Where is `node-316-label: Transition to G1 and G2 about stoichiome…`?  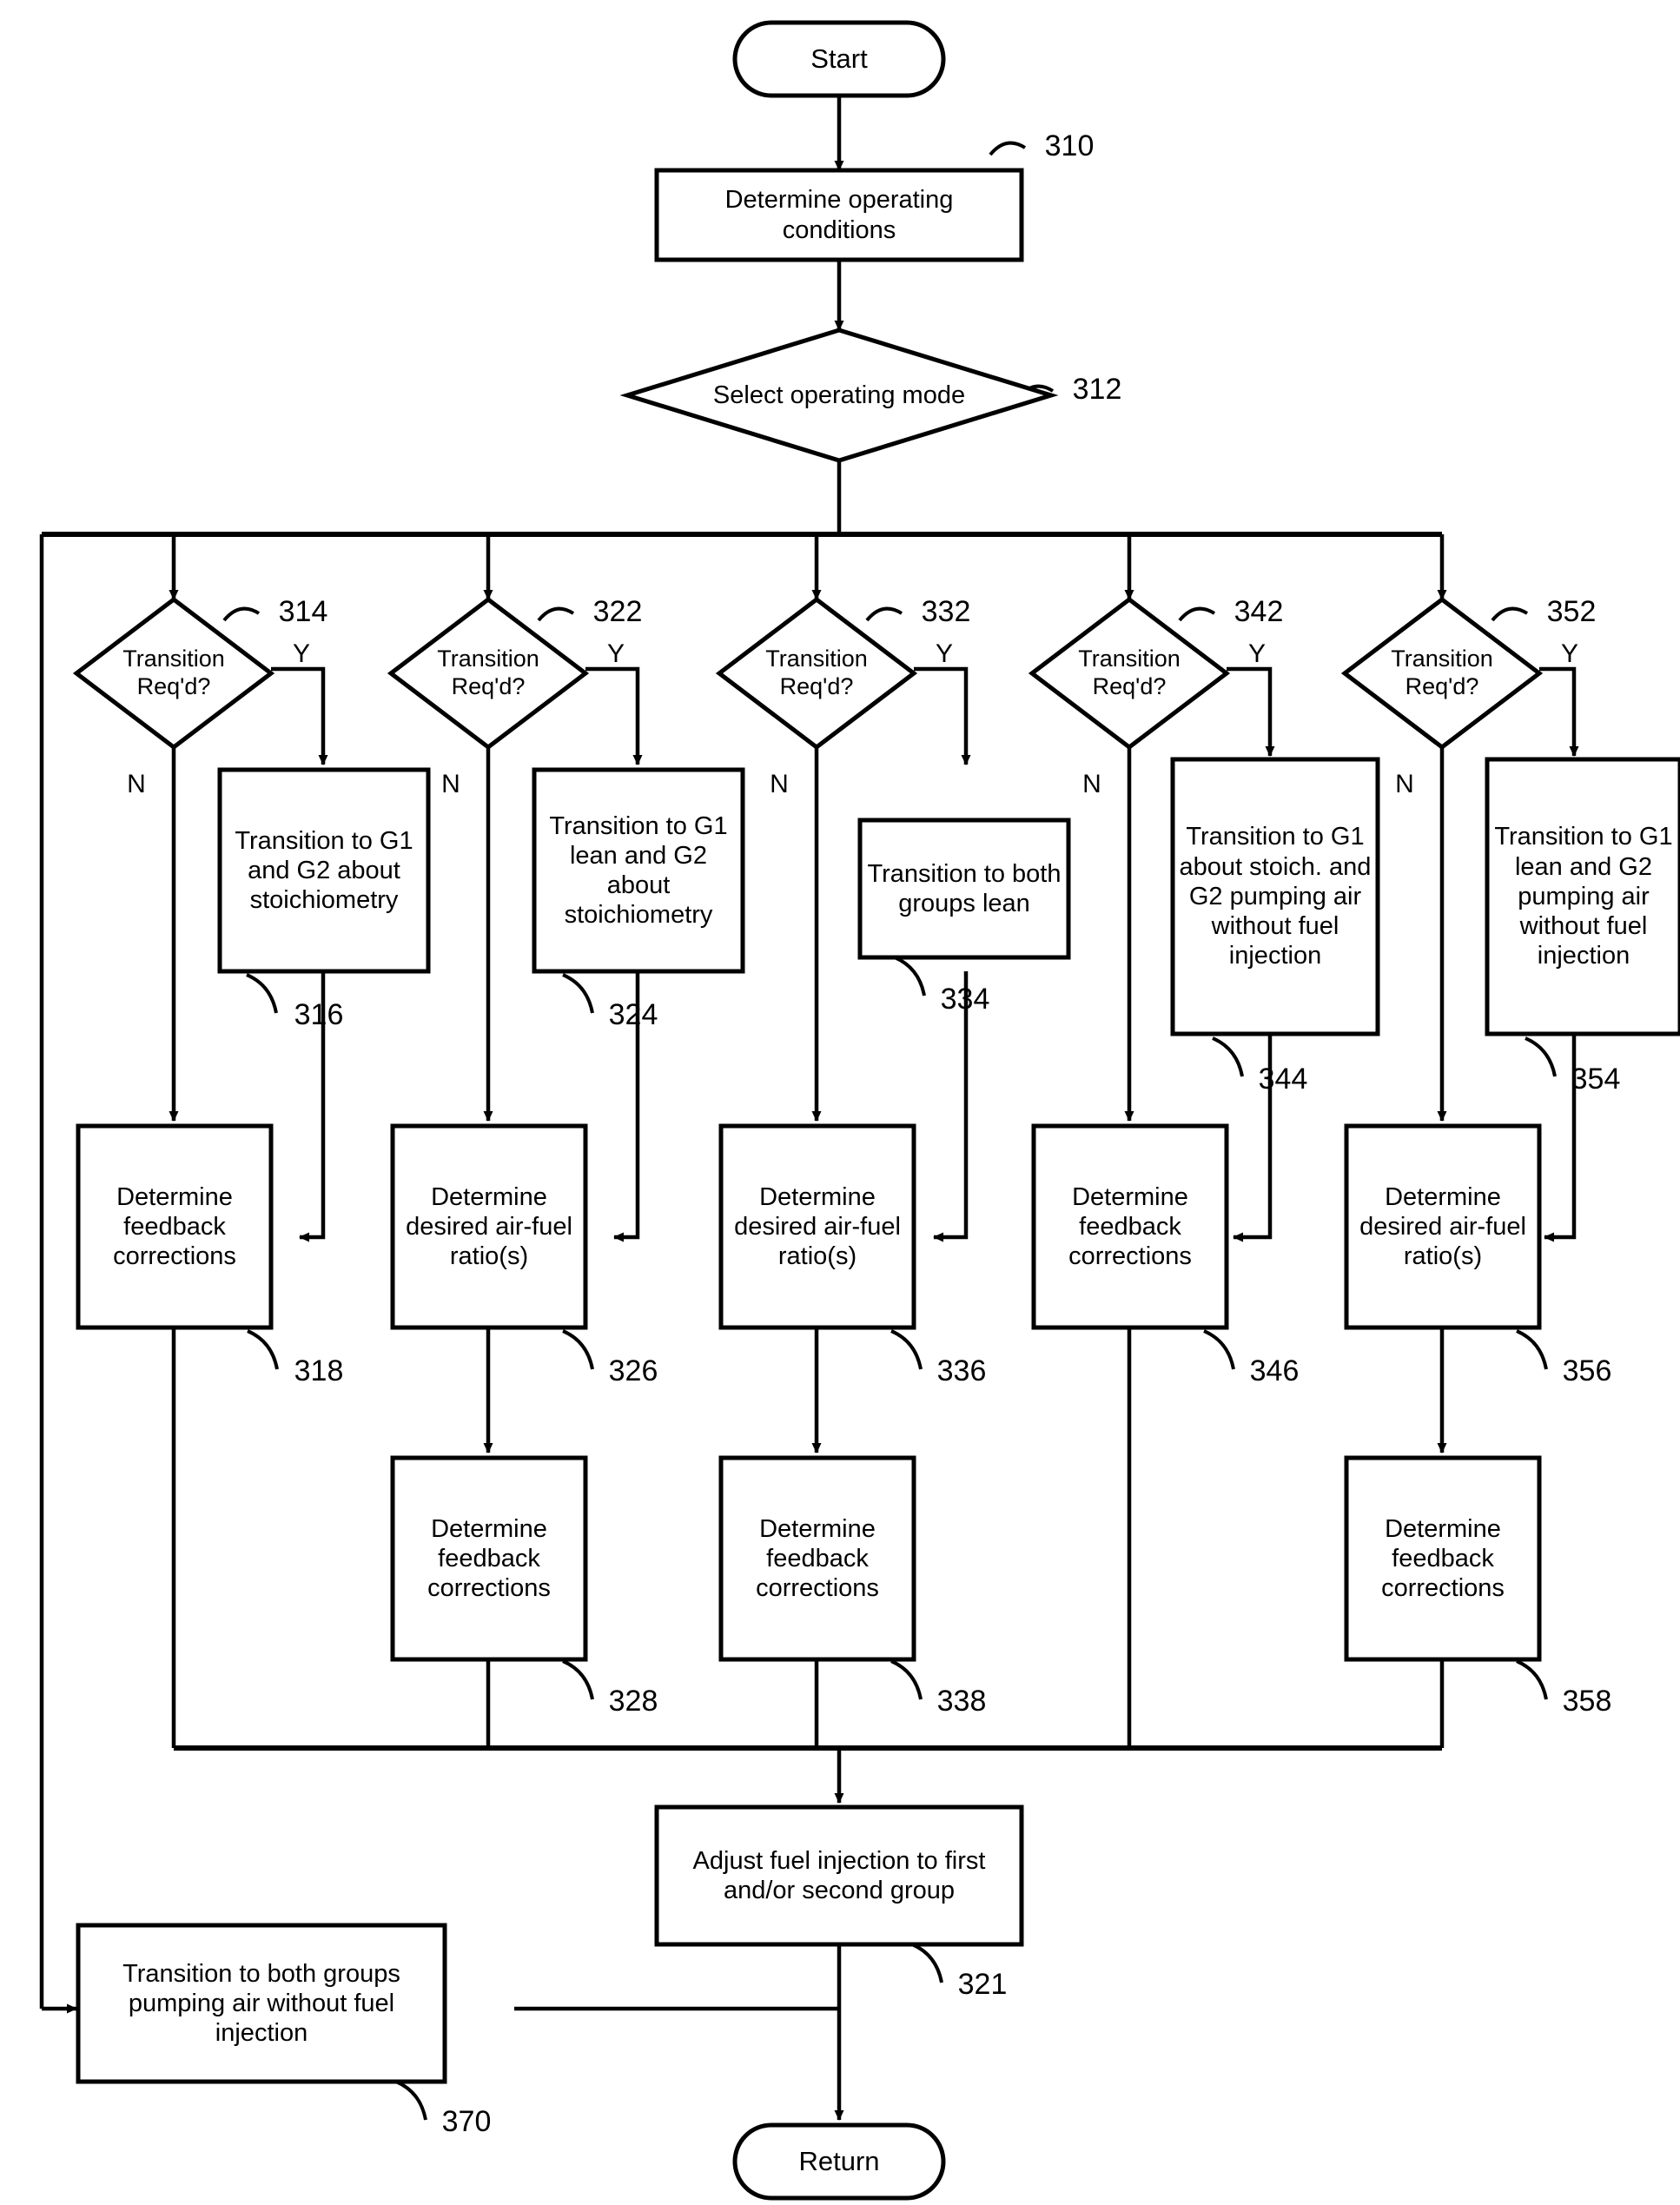
node-316-label: Transition to G1 and G2 about stoichiome… is located at coordinates (324, 870).